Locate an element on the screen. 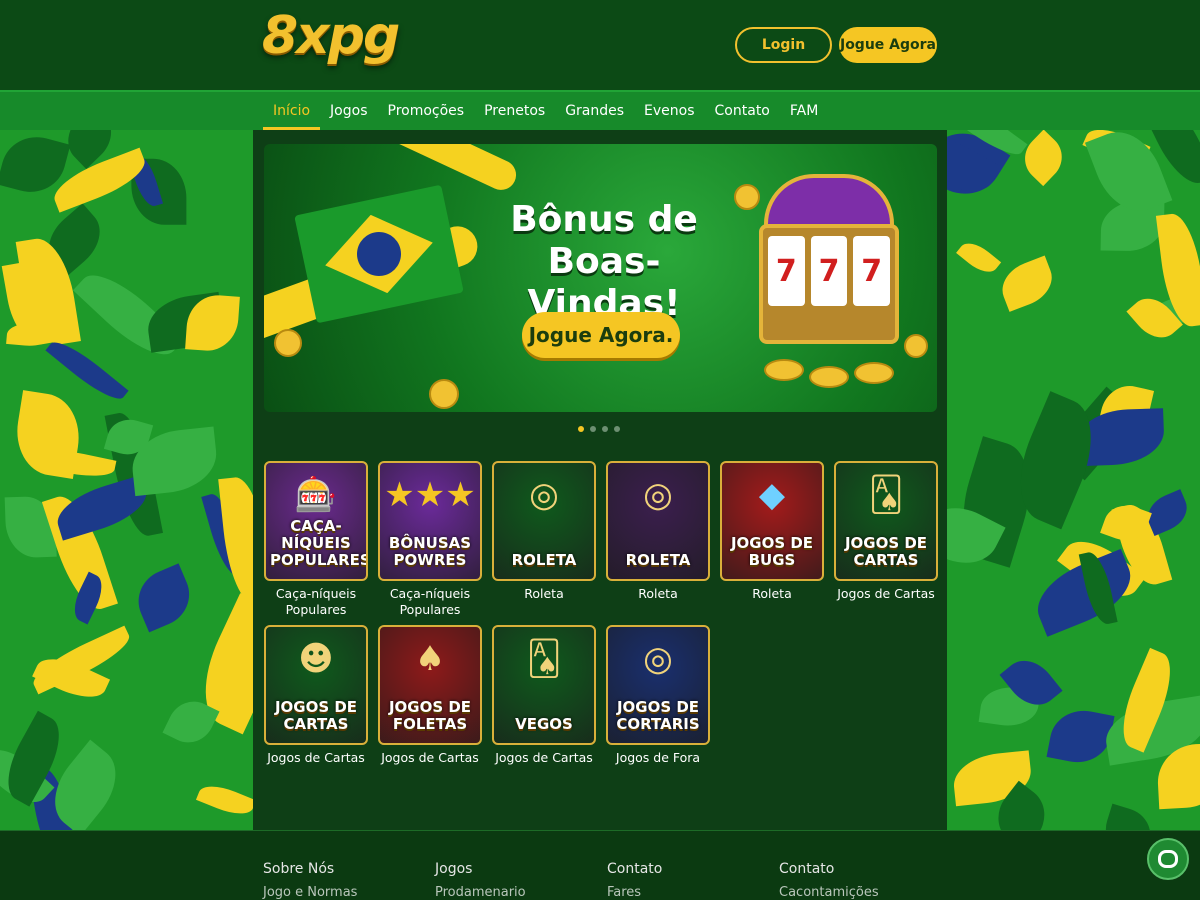 This screenshot has height=900, width=1200. footer-column: Sobre Nós Jogo e Normas is located at coordinates (310, 880).